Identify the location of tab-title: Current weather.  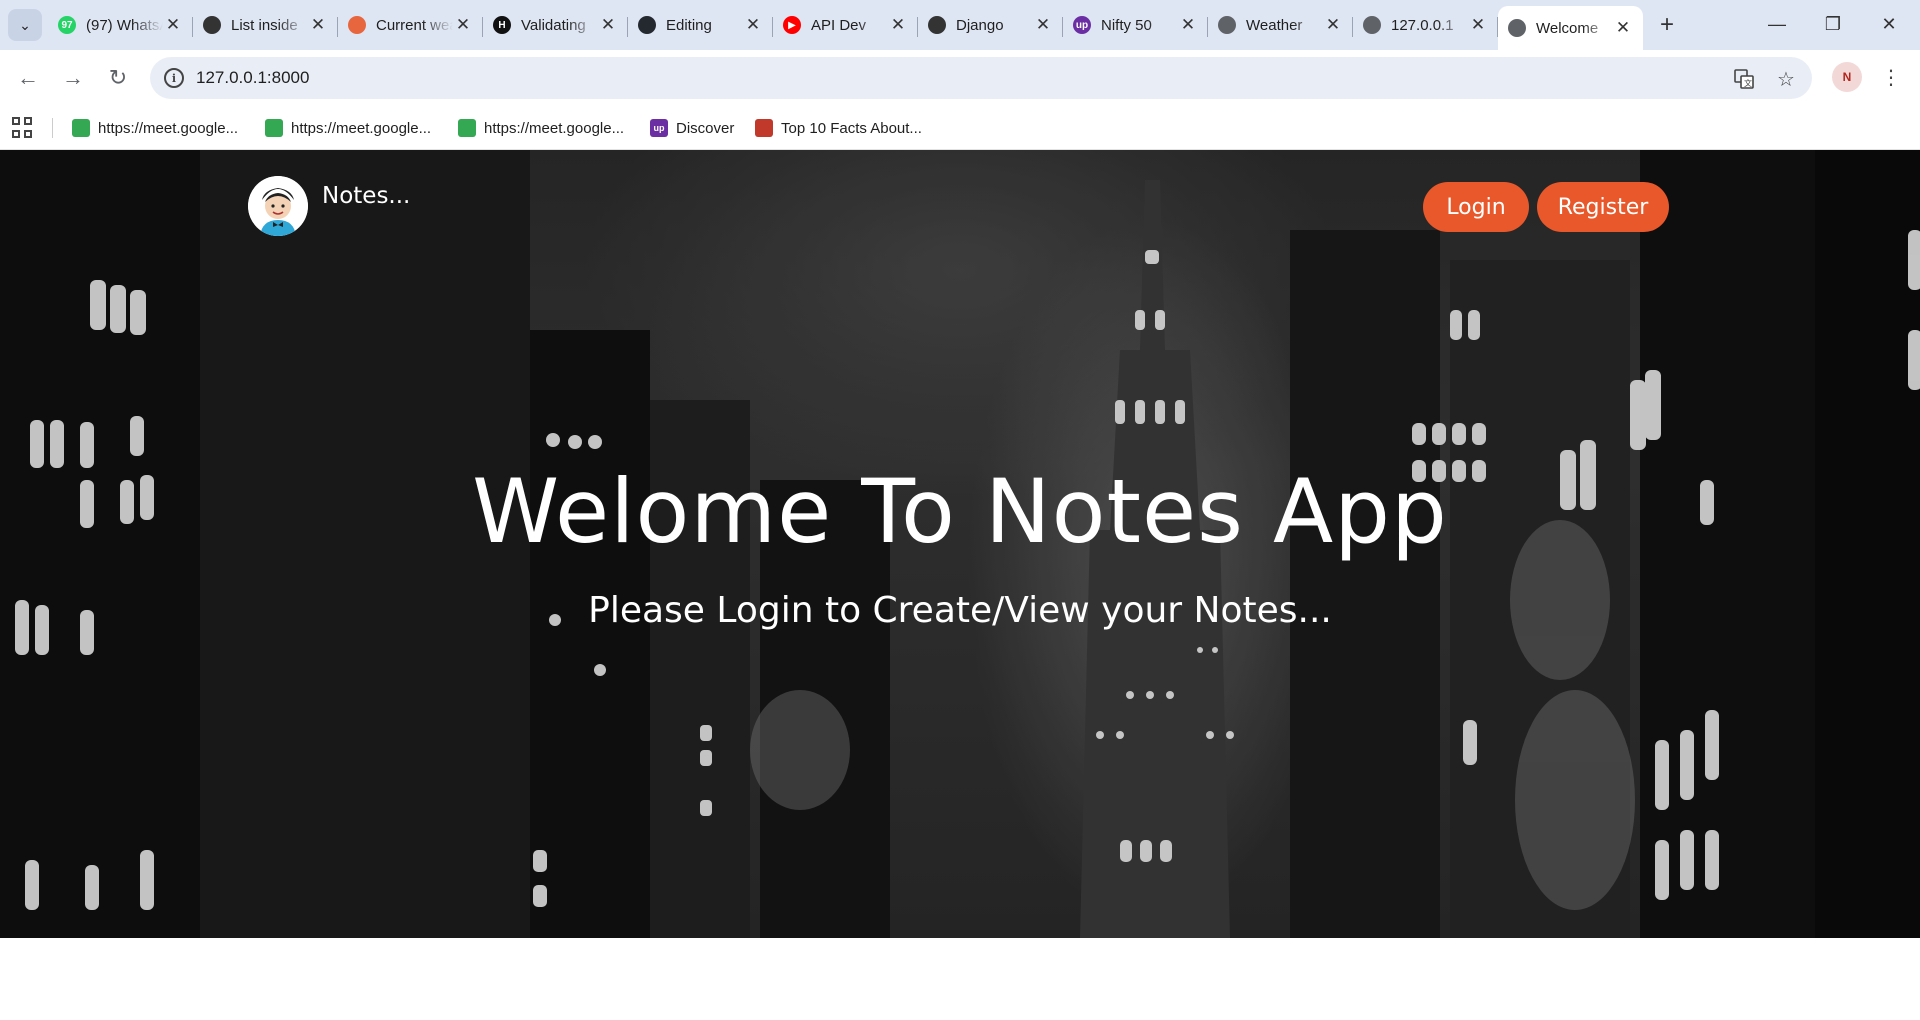
(414, 25).